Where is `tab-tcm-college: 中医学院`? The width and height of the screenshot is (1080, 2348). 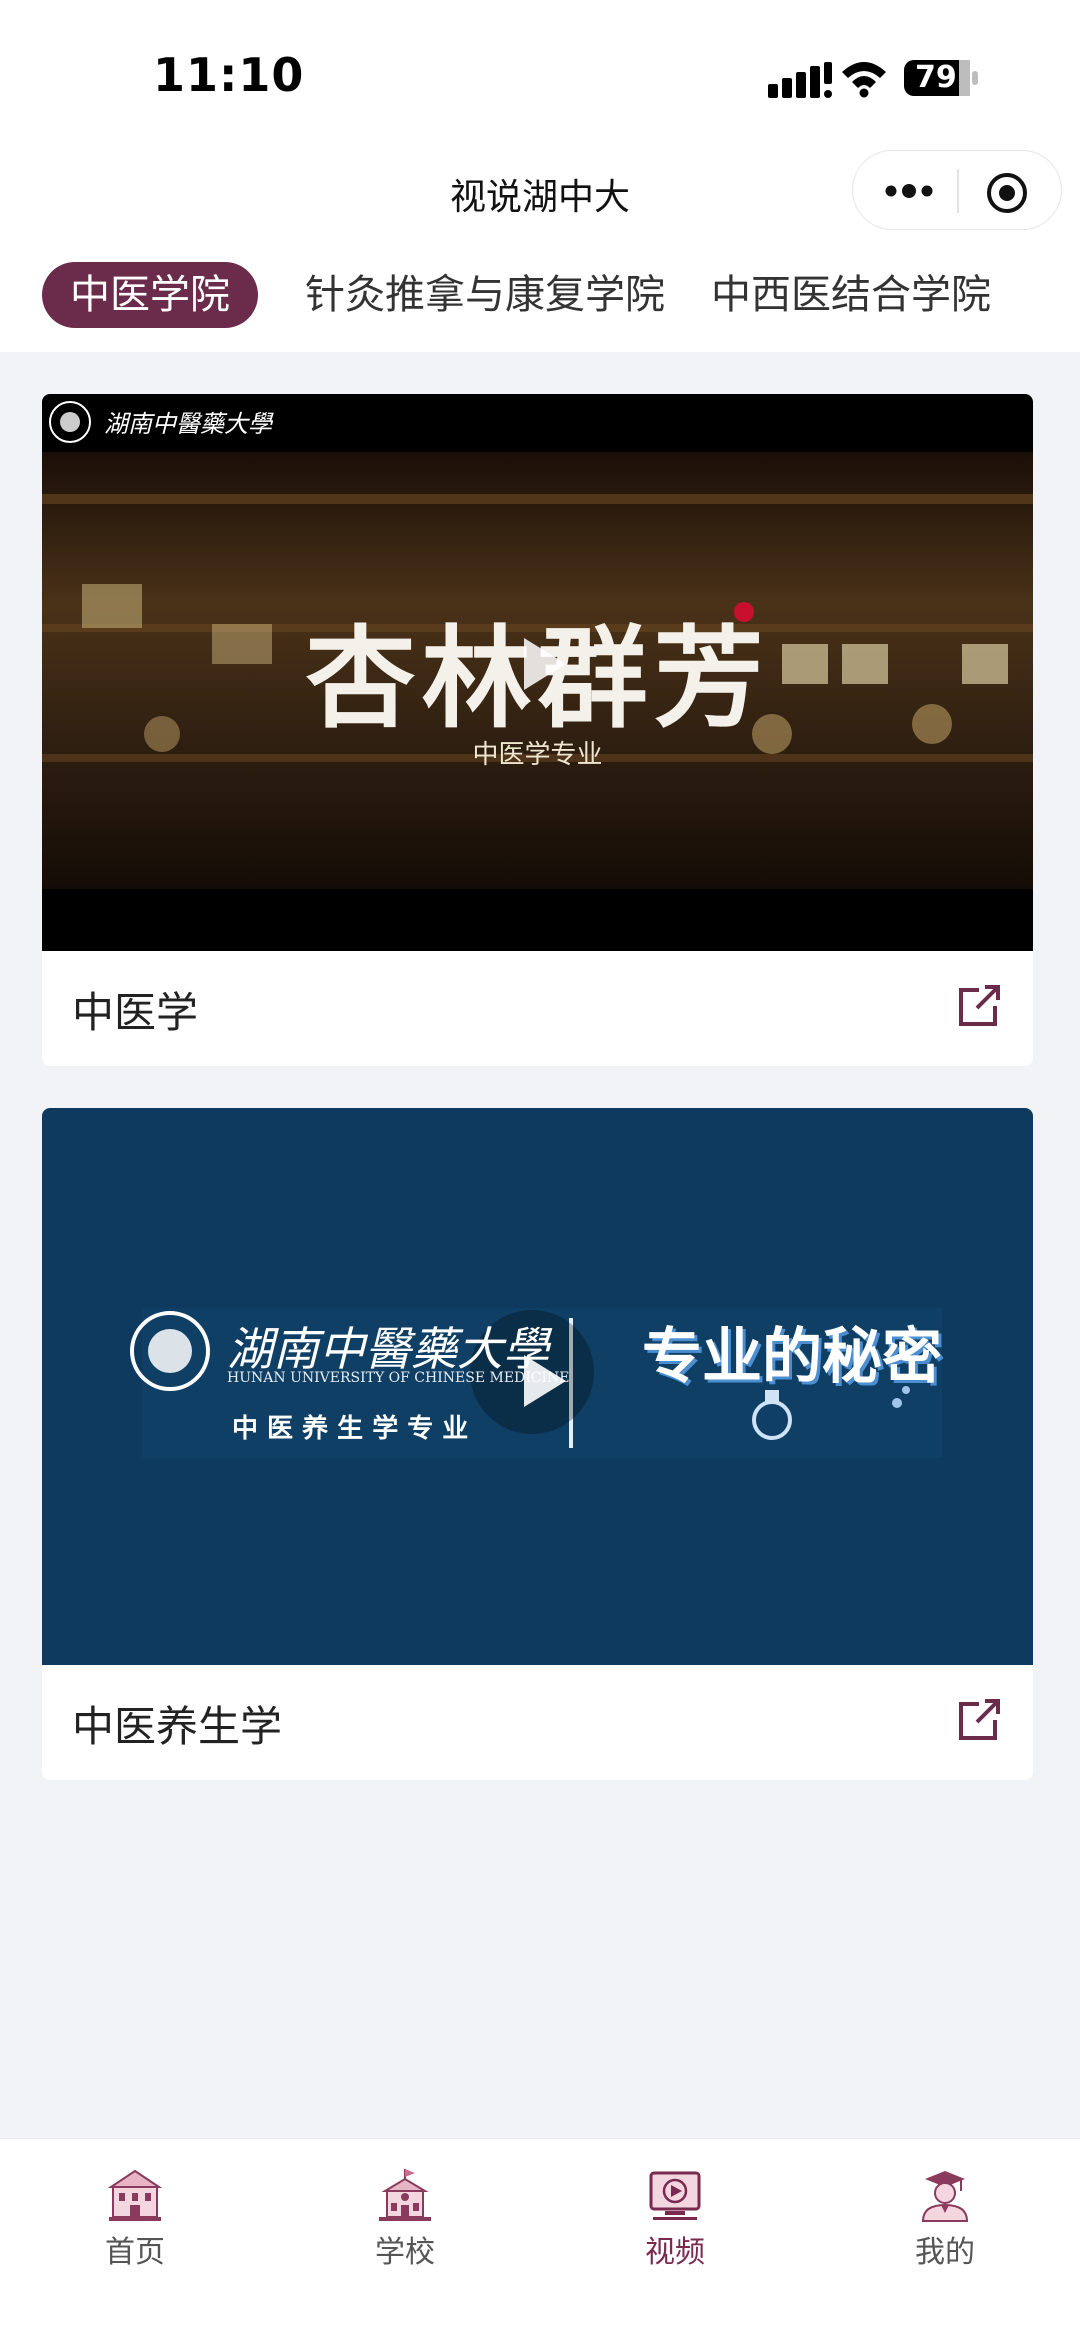 tab-tcm-college: 中医学院 is located at coordinates (150, 295).